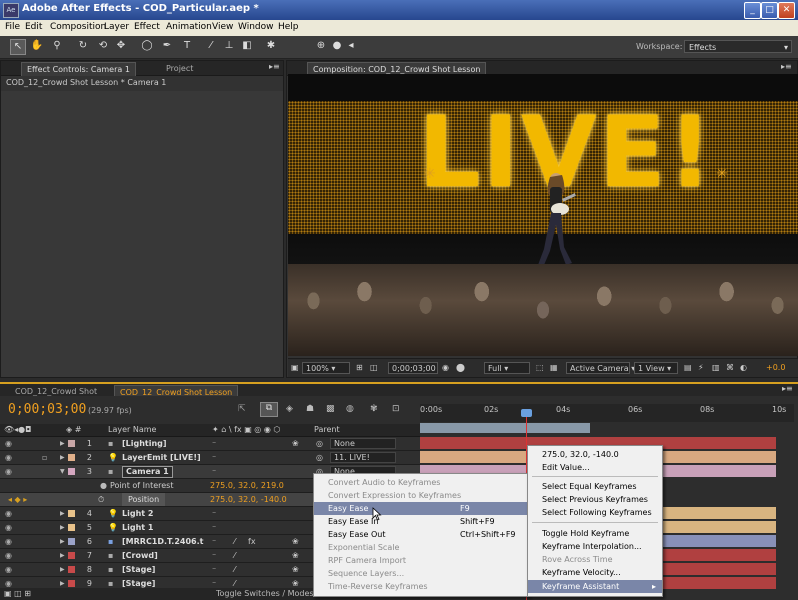 This screenshot has width=798, height=600. I want to click on menu-help: Help, so click(288, 27).